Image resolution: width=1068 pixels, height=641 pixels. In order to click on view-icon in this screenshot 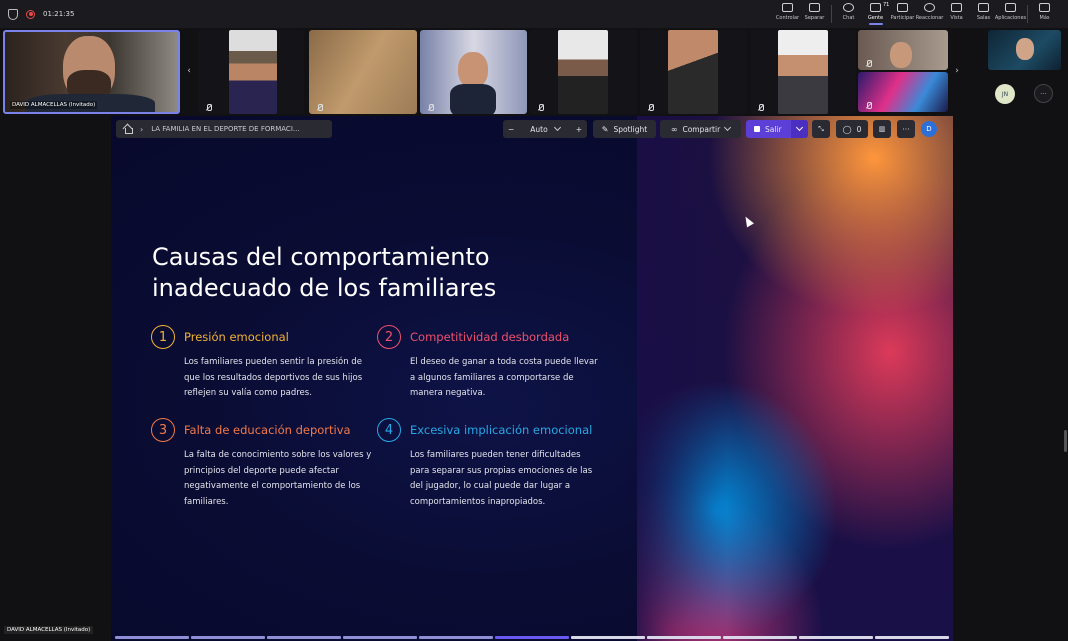, I will do `click(956, 7)`.